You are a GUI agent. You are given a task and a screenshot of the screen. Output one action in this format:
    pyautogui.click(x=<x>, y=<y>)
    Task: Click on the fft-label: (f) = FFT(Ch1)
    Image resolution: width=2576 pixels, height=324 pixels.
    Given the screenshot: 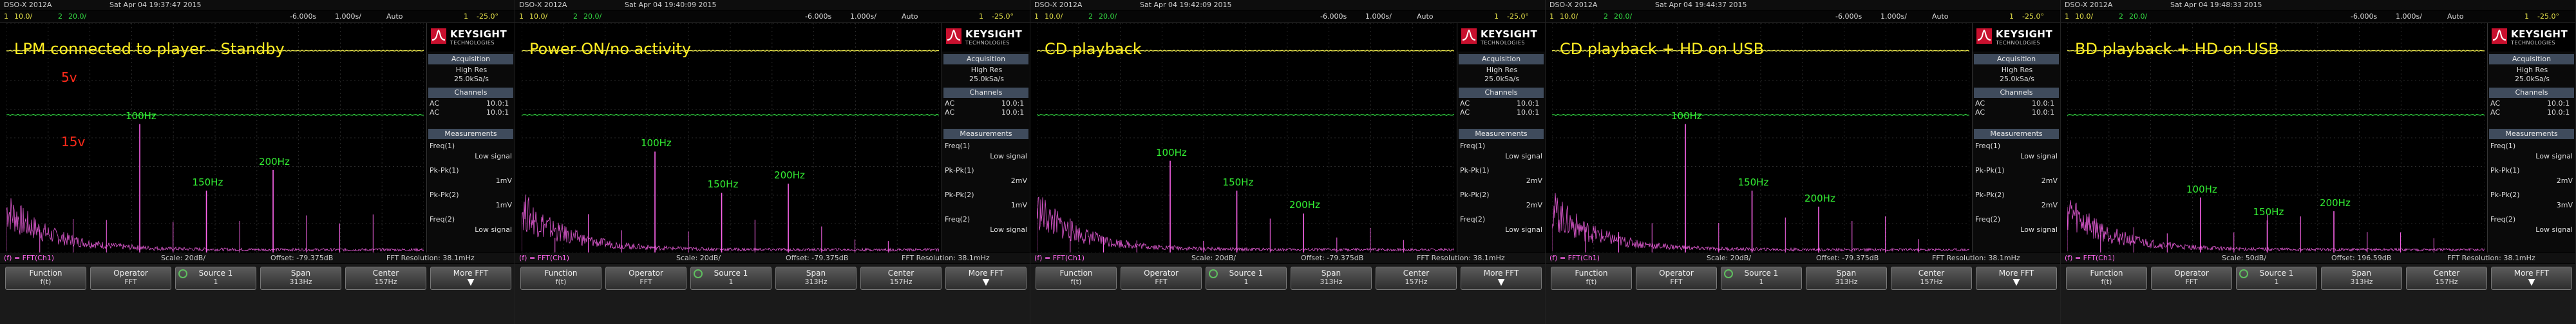 What is the action you would take?
    pyautogui.click(x=30, y=258)
    